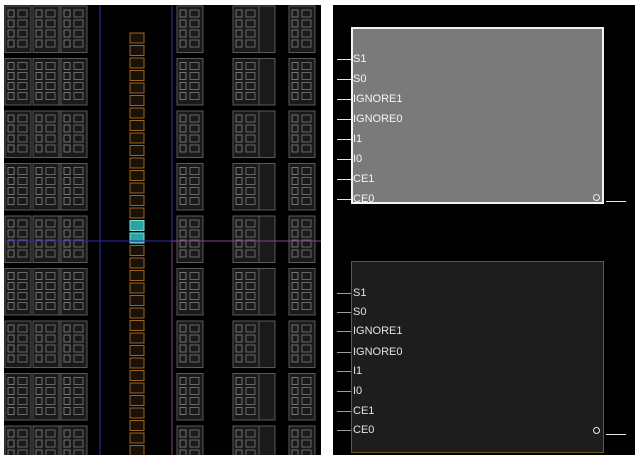  I want to click on selected-bufg-site, so click(137, 225).